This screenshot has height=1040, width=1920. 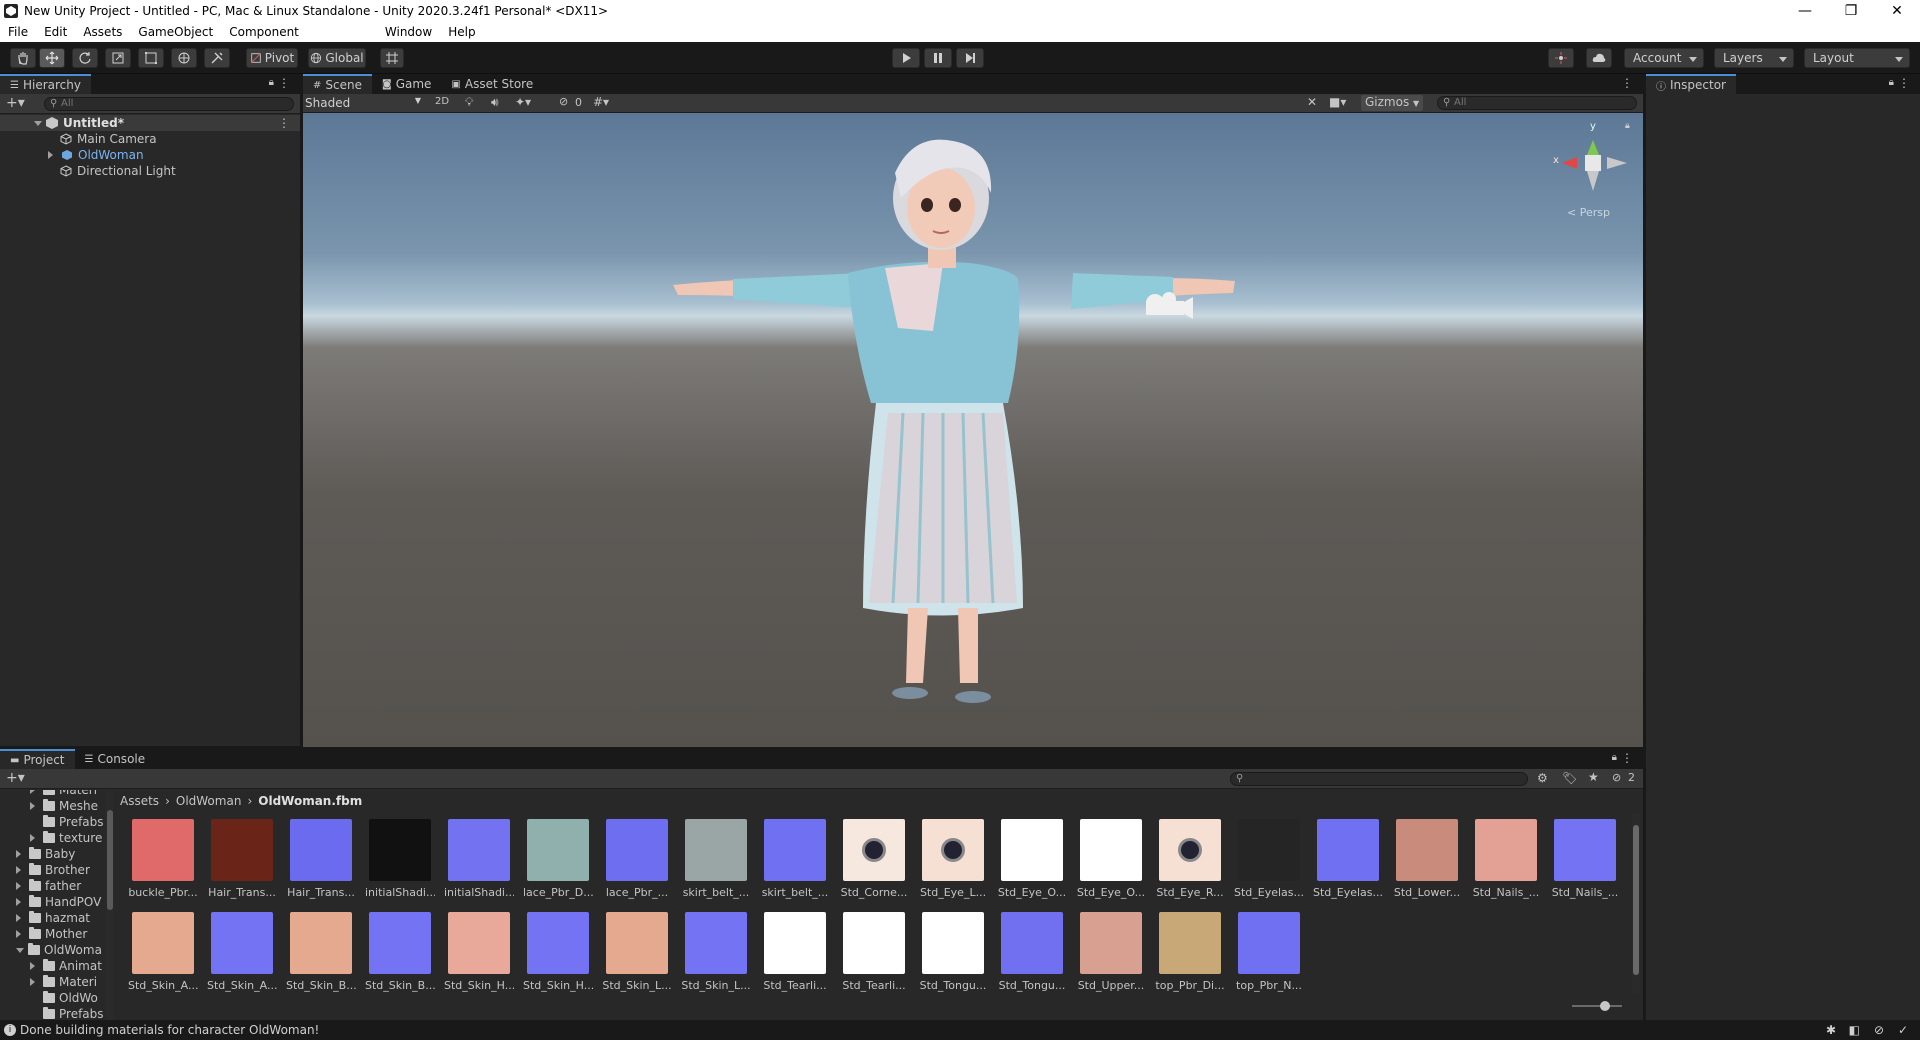 I want to click on pivot-toggle: Pivot, so click(x=272, y=58).